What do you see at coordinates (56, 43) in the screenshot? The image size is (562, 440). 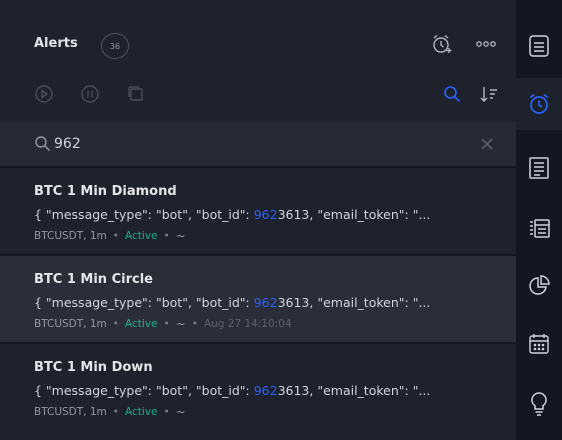 I see `panel-title: Alerts` at bounding box center [56, 43].